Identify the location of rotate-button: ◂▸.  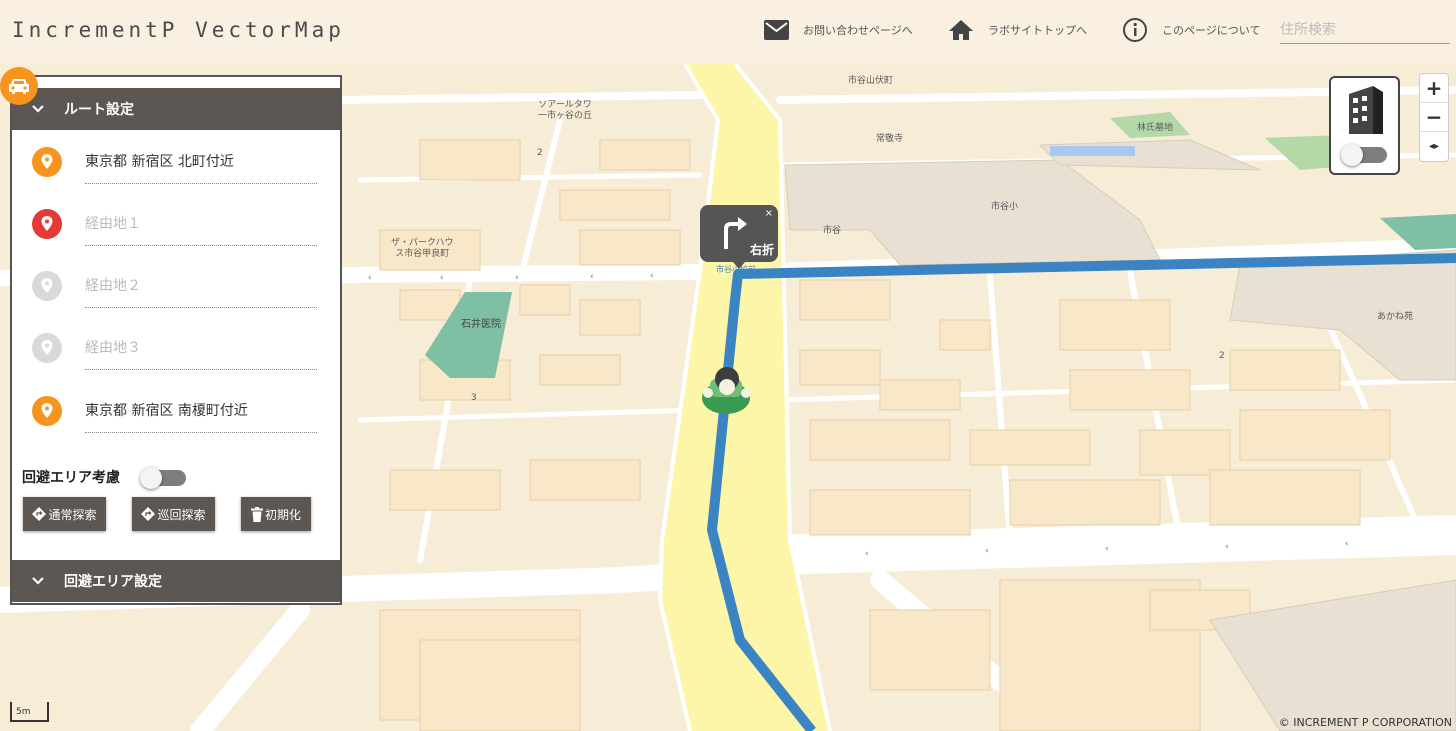
(1434, 146).